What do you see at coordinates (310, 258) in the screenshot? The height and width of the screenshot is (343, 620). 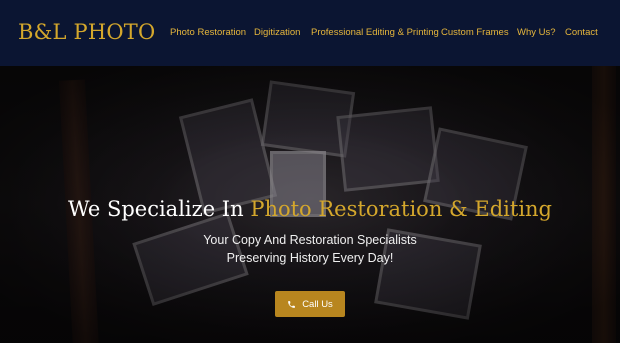 I see `hero-subtitle-line2: Preserving History Every Day!` at bounding box center [310, 258].